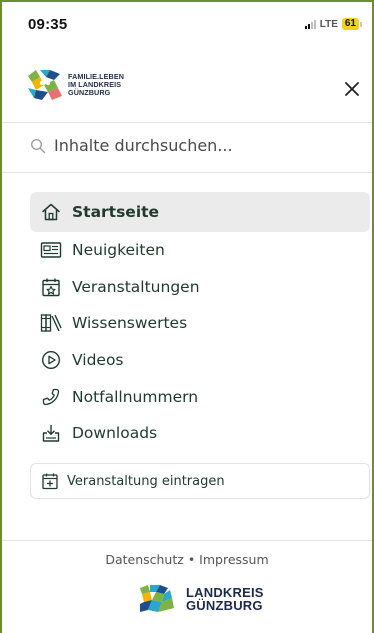  I want to click on search-divider, so click(187, 172).